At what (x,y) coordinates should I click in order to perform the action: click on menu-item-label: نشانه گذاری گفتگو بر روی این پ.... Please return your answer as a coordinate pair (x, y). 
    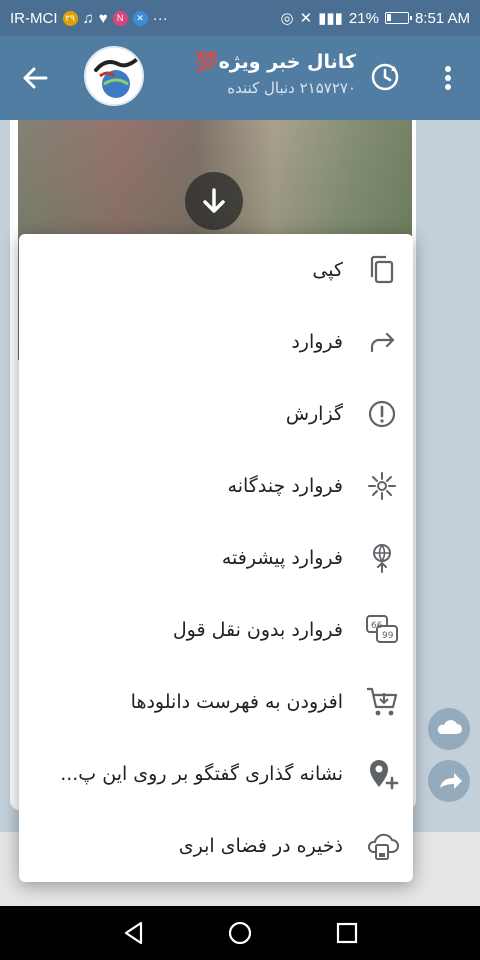
    Looking at the image, I should click on (201, 774).